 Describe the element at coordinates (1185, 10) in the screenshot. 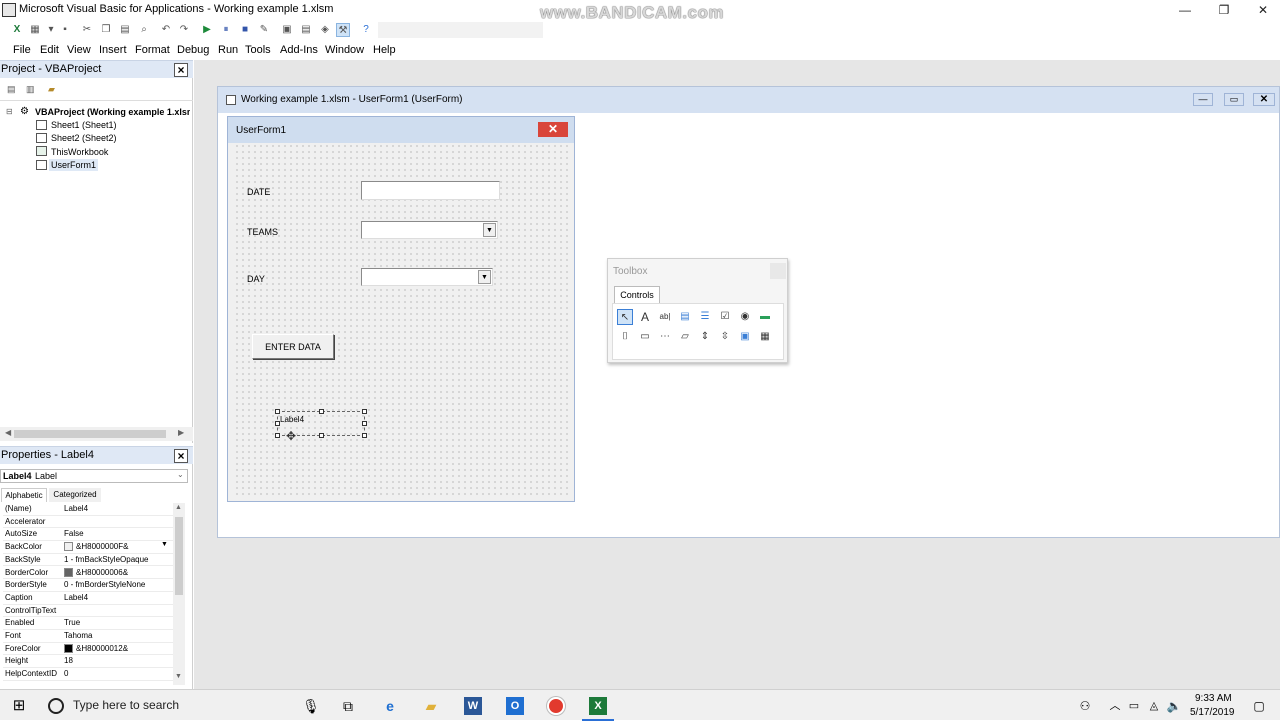

I see `minimize-button: —` at that location.